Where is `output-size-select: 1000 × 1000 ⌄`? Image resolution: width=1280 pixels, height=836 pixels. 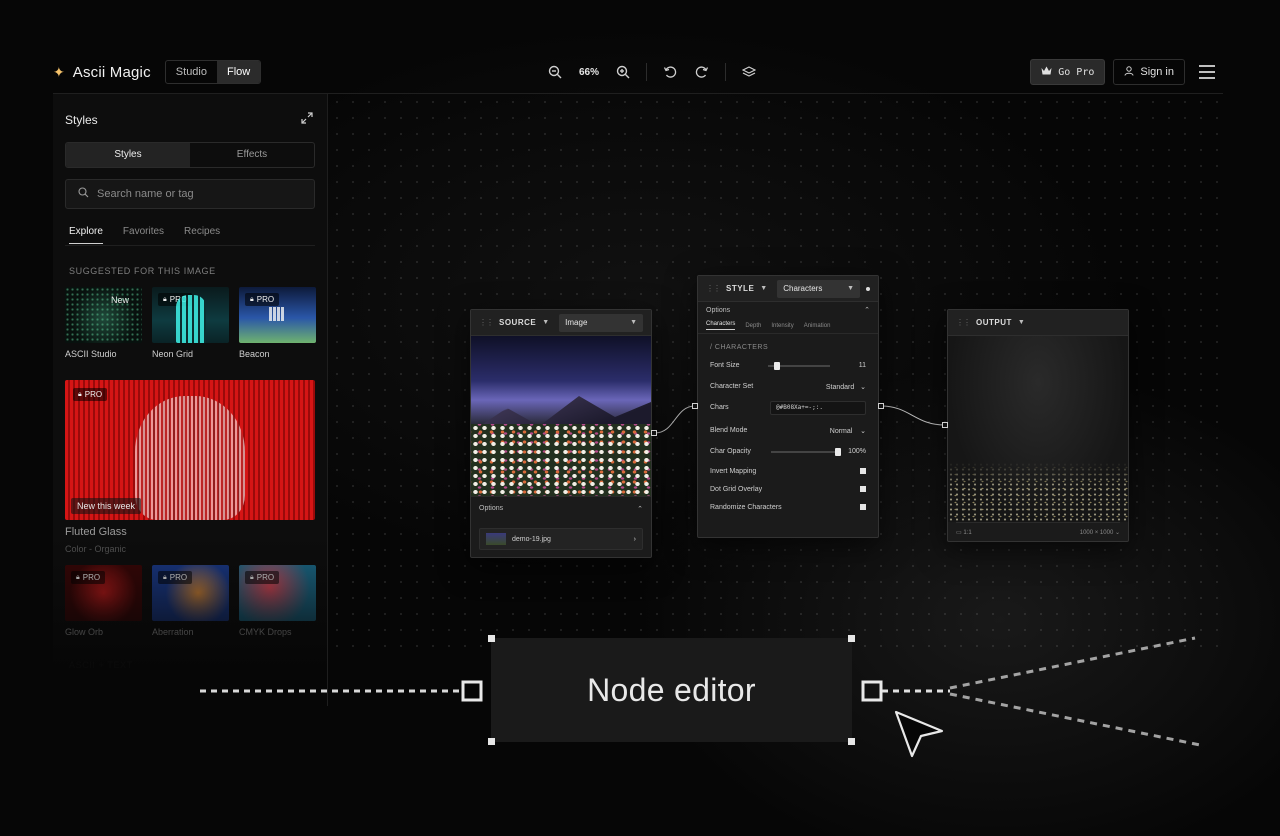 output-size-select: 1000 × 1000 ⌄ is located at coordinates (1100, 532).